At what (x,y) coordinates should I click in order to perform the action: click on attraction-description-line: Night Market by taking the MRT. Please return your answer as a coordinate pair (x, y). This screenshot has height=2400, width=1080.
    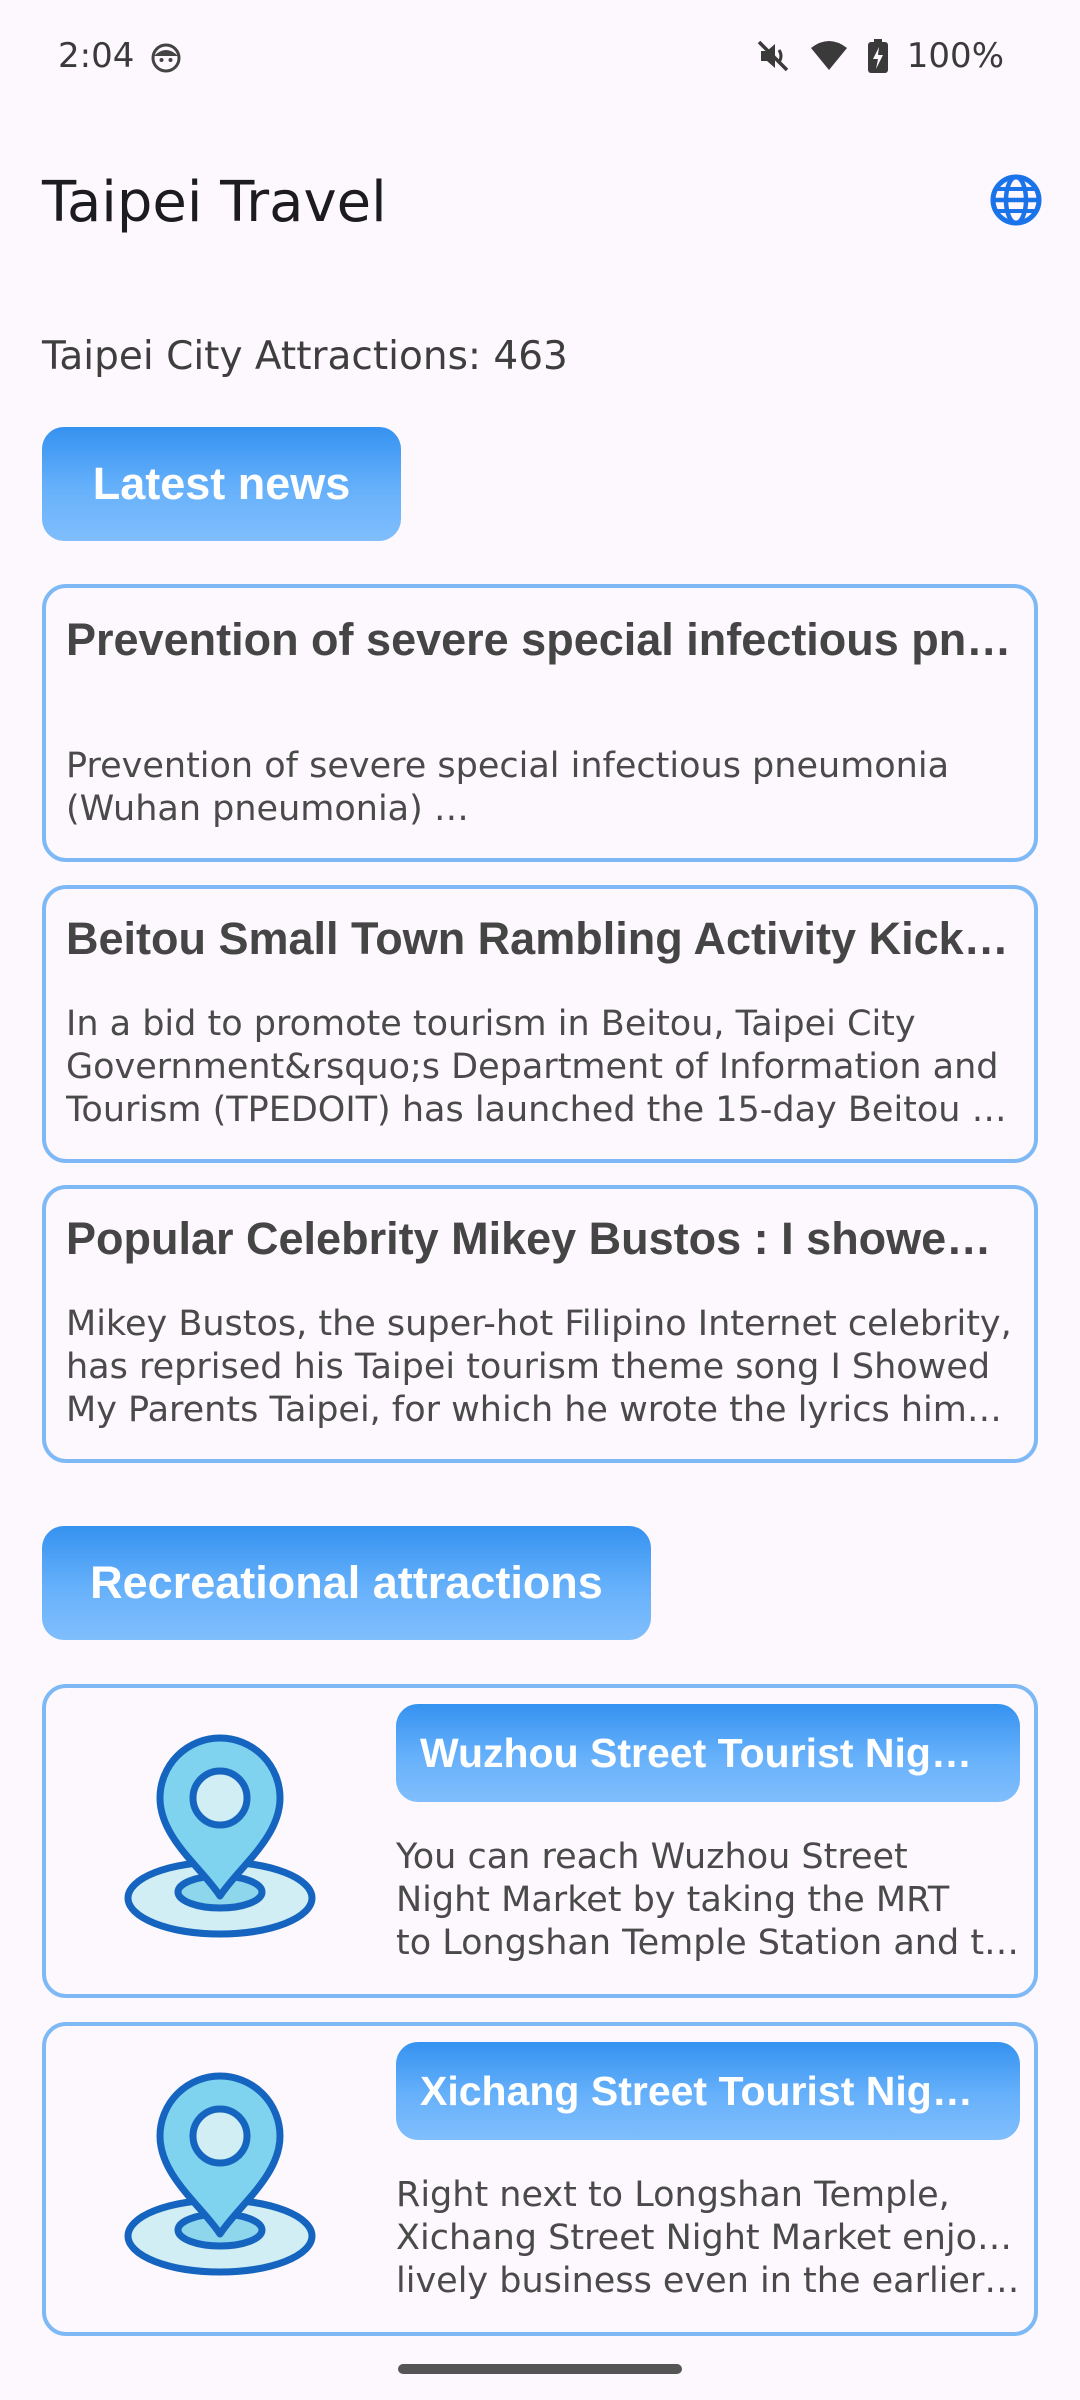
    Looking at the image, I should click on (673, 1900).